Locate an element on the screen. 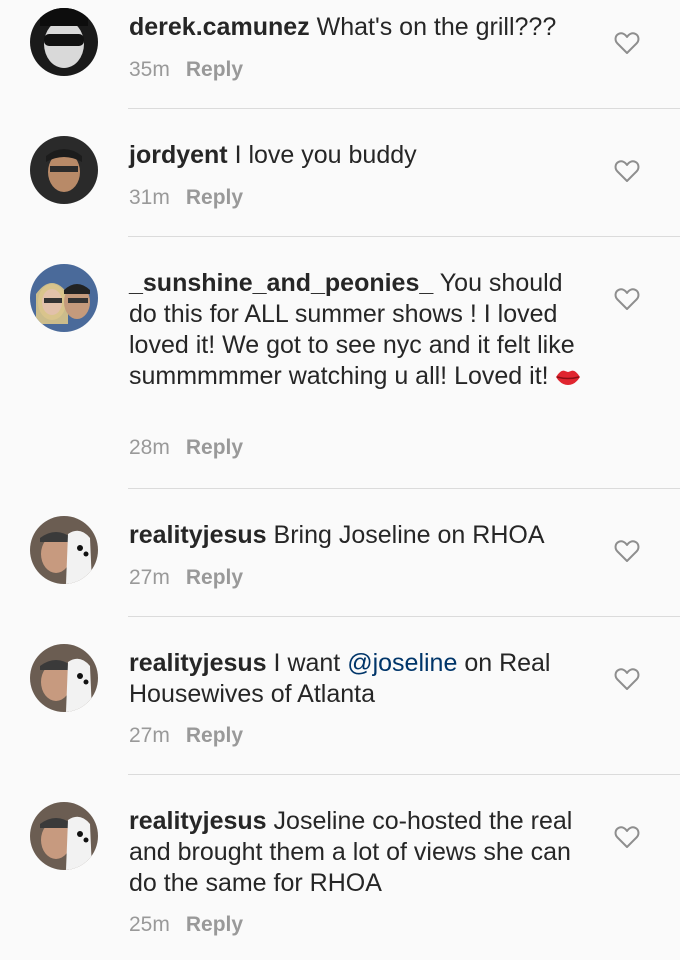 The height and width of the screenshot is (960, 680). comment-body: jordyent I love you buddy is located at coordinates (359, 155).